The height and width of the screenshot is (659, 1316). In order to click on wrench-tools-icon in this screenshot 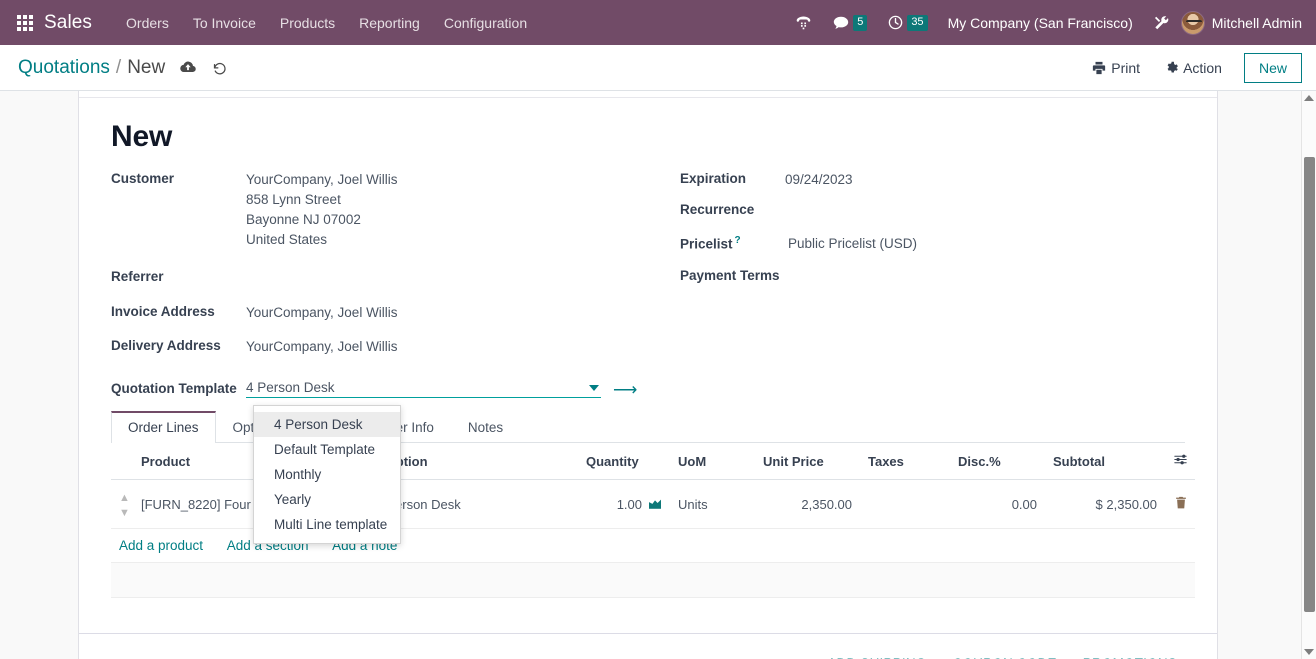, I will do `click(1162, 23)`.